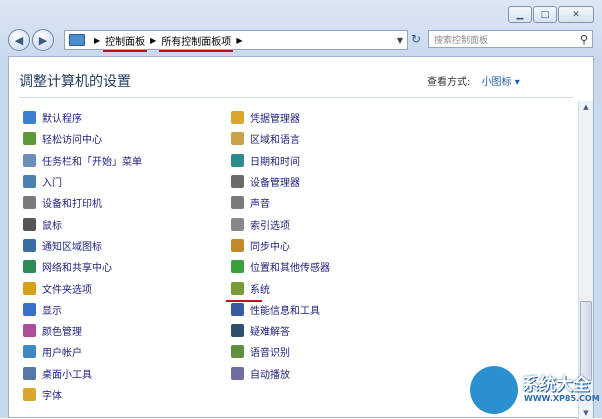 Image resolution: width=602 pixels, height=419 pixels. I want to click on item-label: 索引选项, so click(270, 226).